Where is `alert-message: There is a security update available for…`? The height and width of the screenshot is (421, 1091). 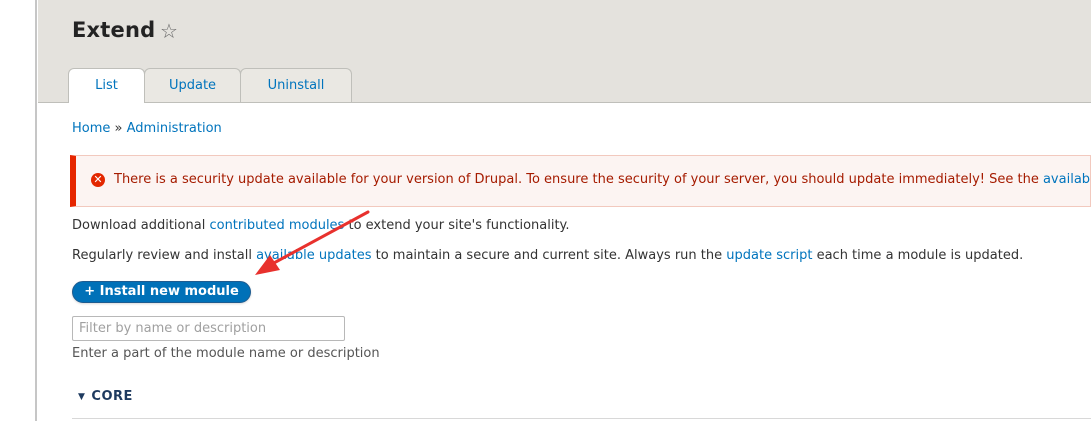 alert-message: There is a security update available for… is located at coordinates (602, 179).